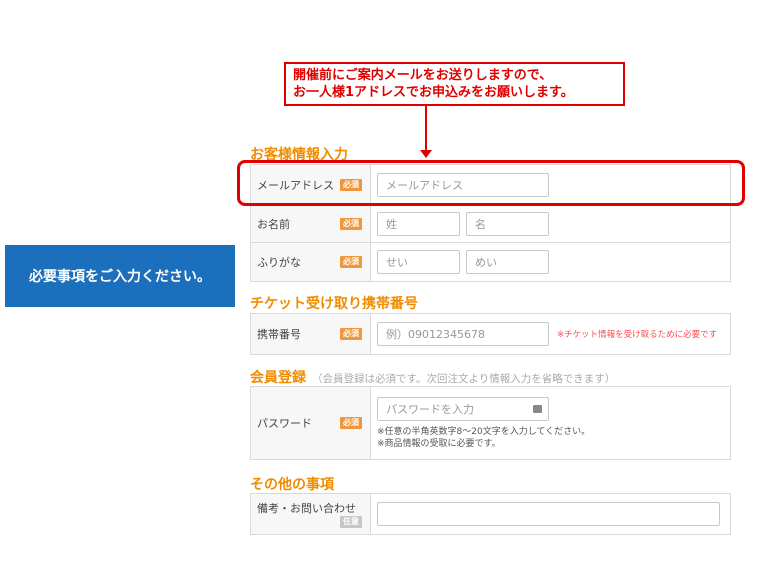 The image size is (770, 578). I want to click on callout-arrow-line, so click(426, 129).